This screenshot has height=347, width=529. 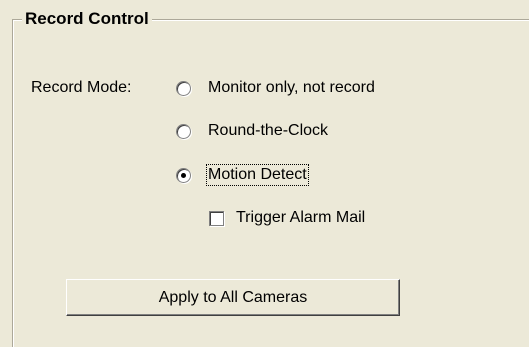 What do you see at coordinates (81, 87) in the screenshot?
I see `record-mode-label: Record Mode:` at bounding box center [81, 87].